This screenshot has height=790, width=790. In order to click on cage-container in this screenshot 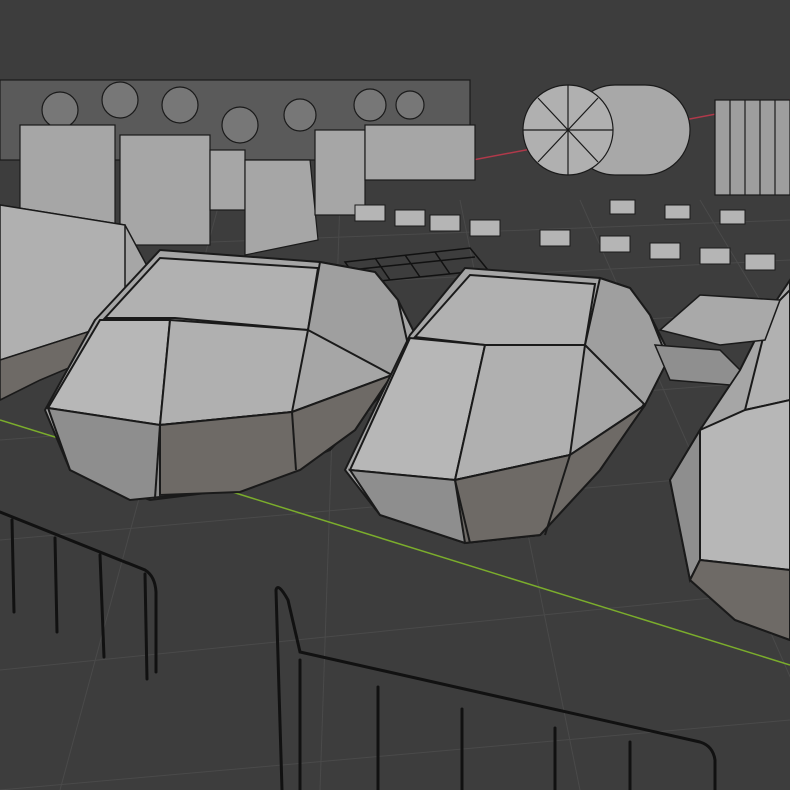, I will do `click(752, 147)`.